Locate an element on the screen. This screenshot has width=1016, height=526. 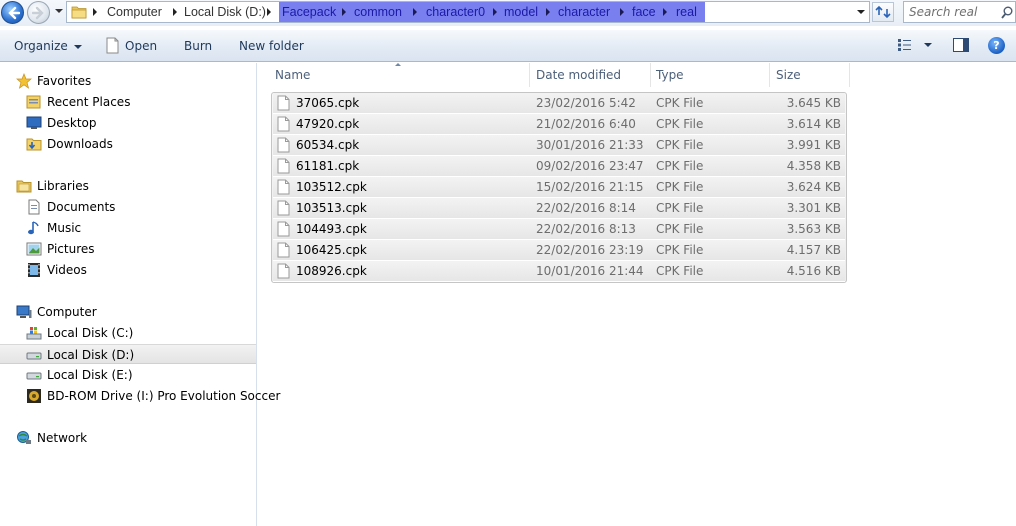
column-header-size: Size is located at coordinates (810, 75).